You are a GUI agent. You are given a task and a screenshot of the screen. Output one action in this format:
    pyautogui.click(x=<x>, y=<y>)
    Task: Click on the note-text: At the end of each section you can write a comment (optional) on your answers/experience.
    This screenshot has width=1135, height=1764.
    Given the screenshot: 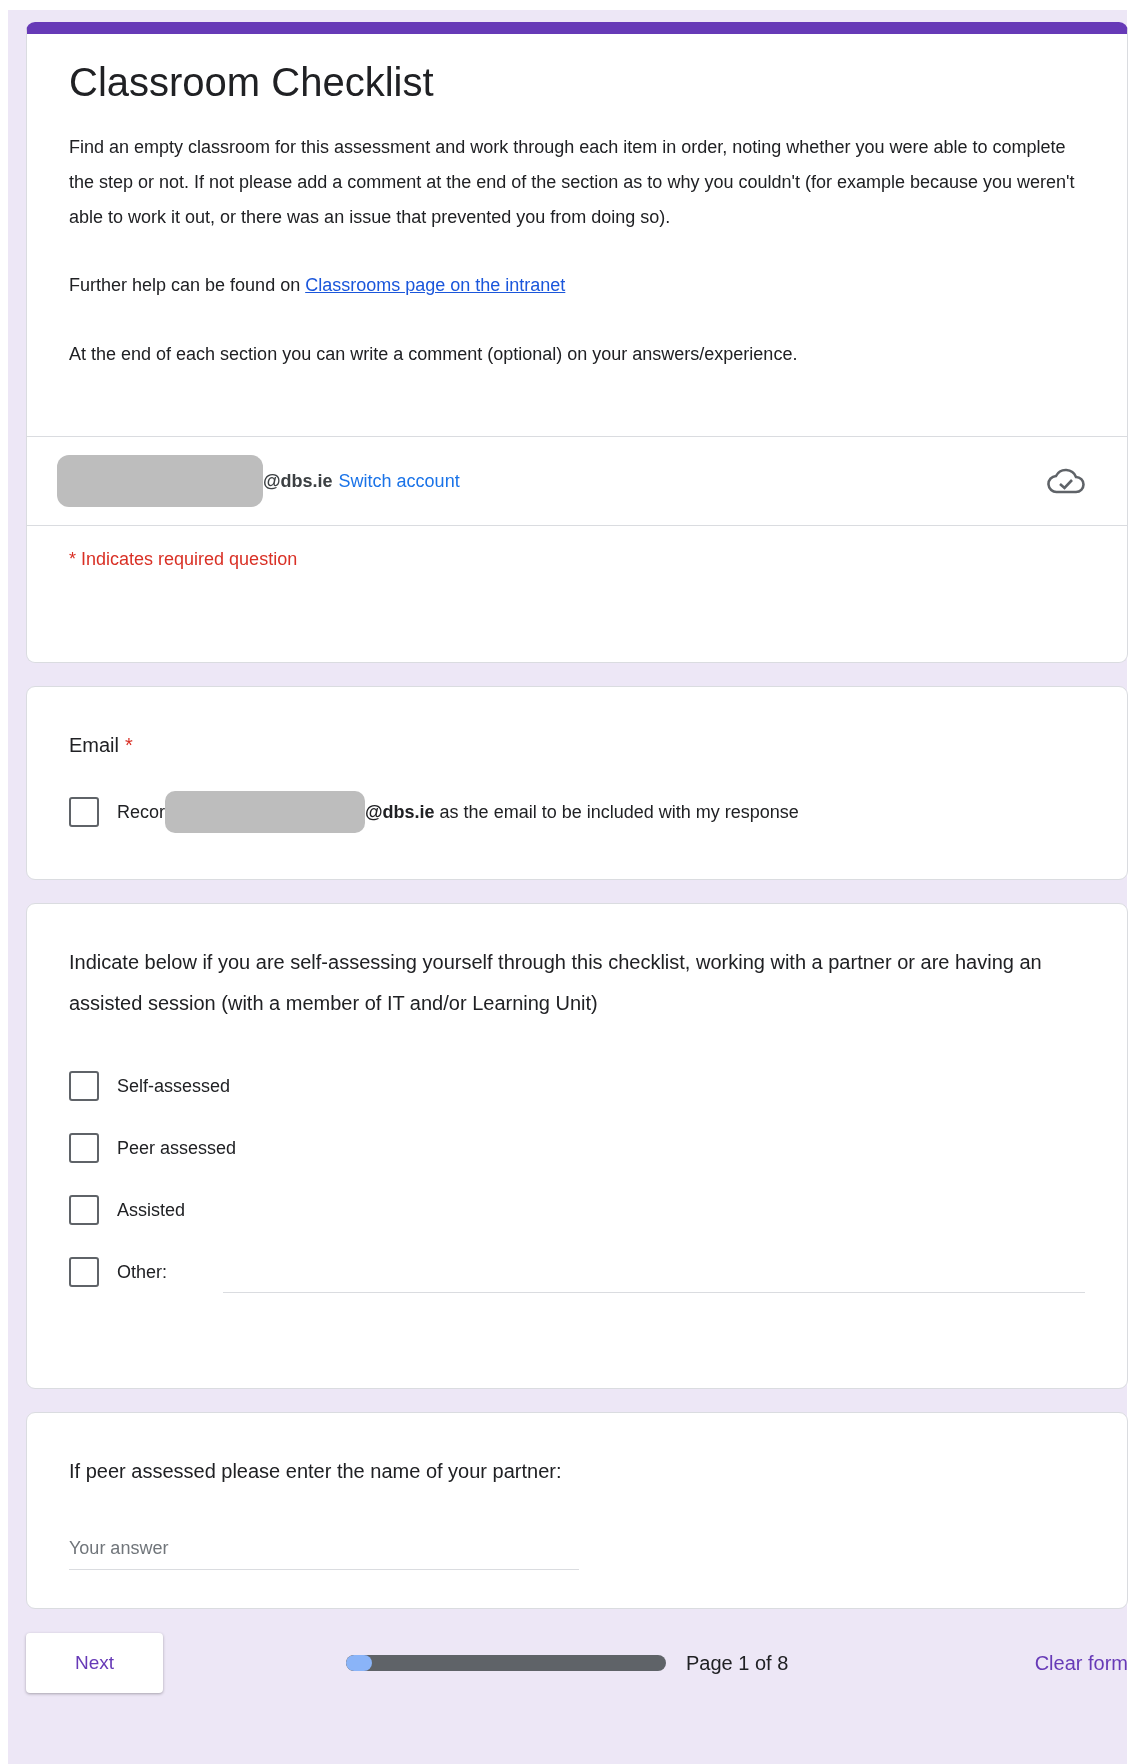 What is the action you would take?
    pyautogui.click(x=434, y=355)
    